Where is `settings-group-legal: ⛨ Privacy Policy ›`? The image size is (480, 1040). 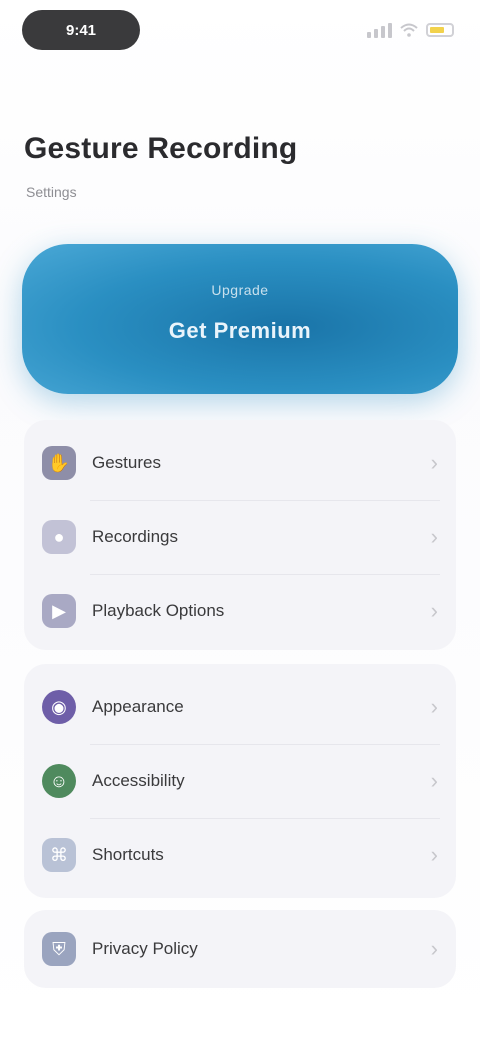 settings-group-legal: ⛨ Privacy Policy › is located at coordinates (240, 949).